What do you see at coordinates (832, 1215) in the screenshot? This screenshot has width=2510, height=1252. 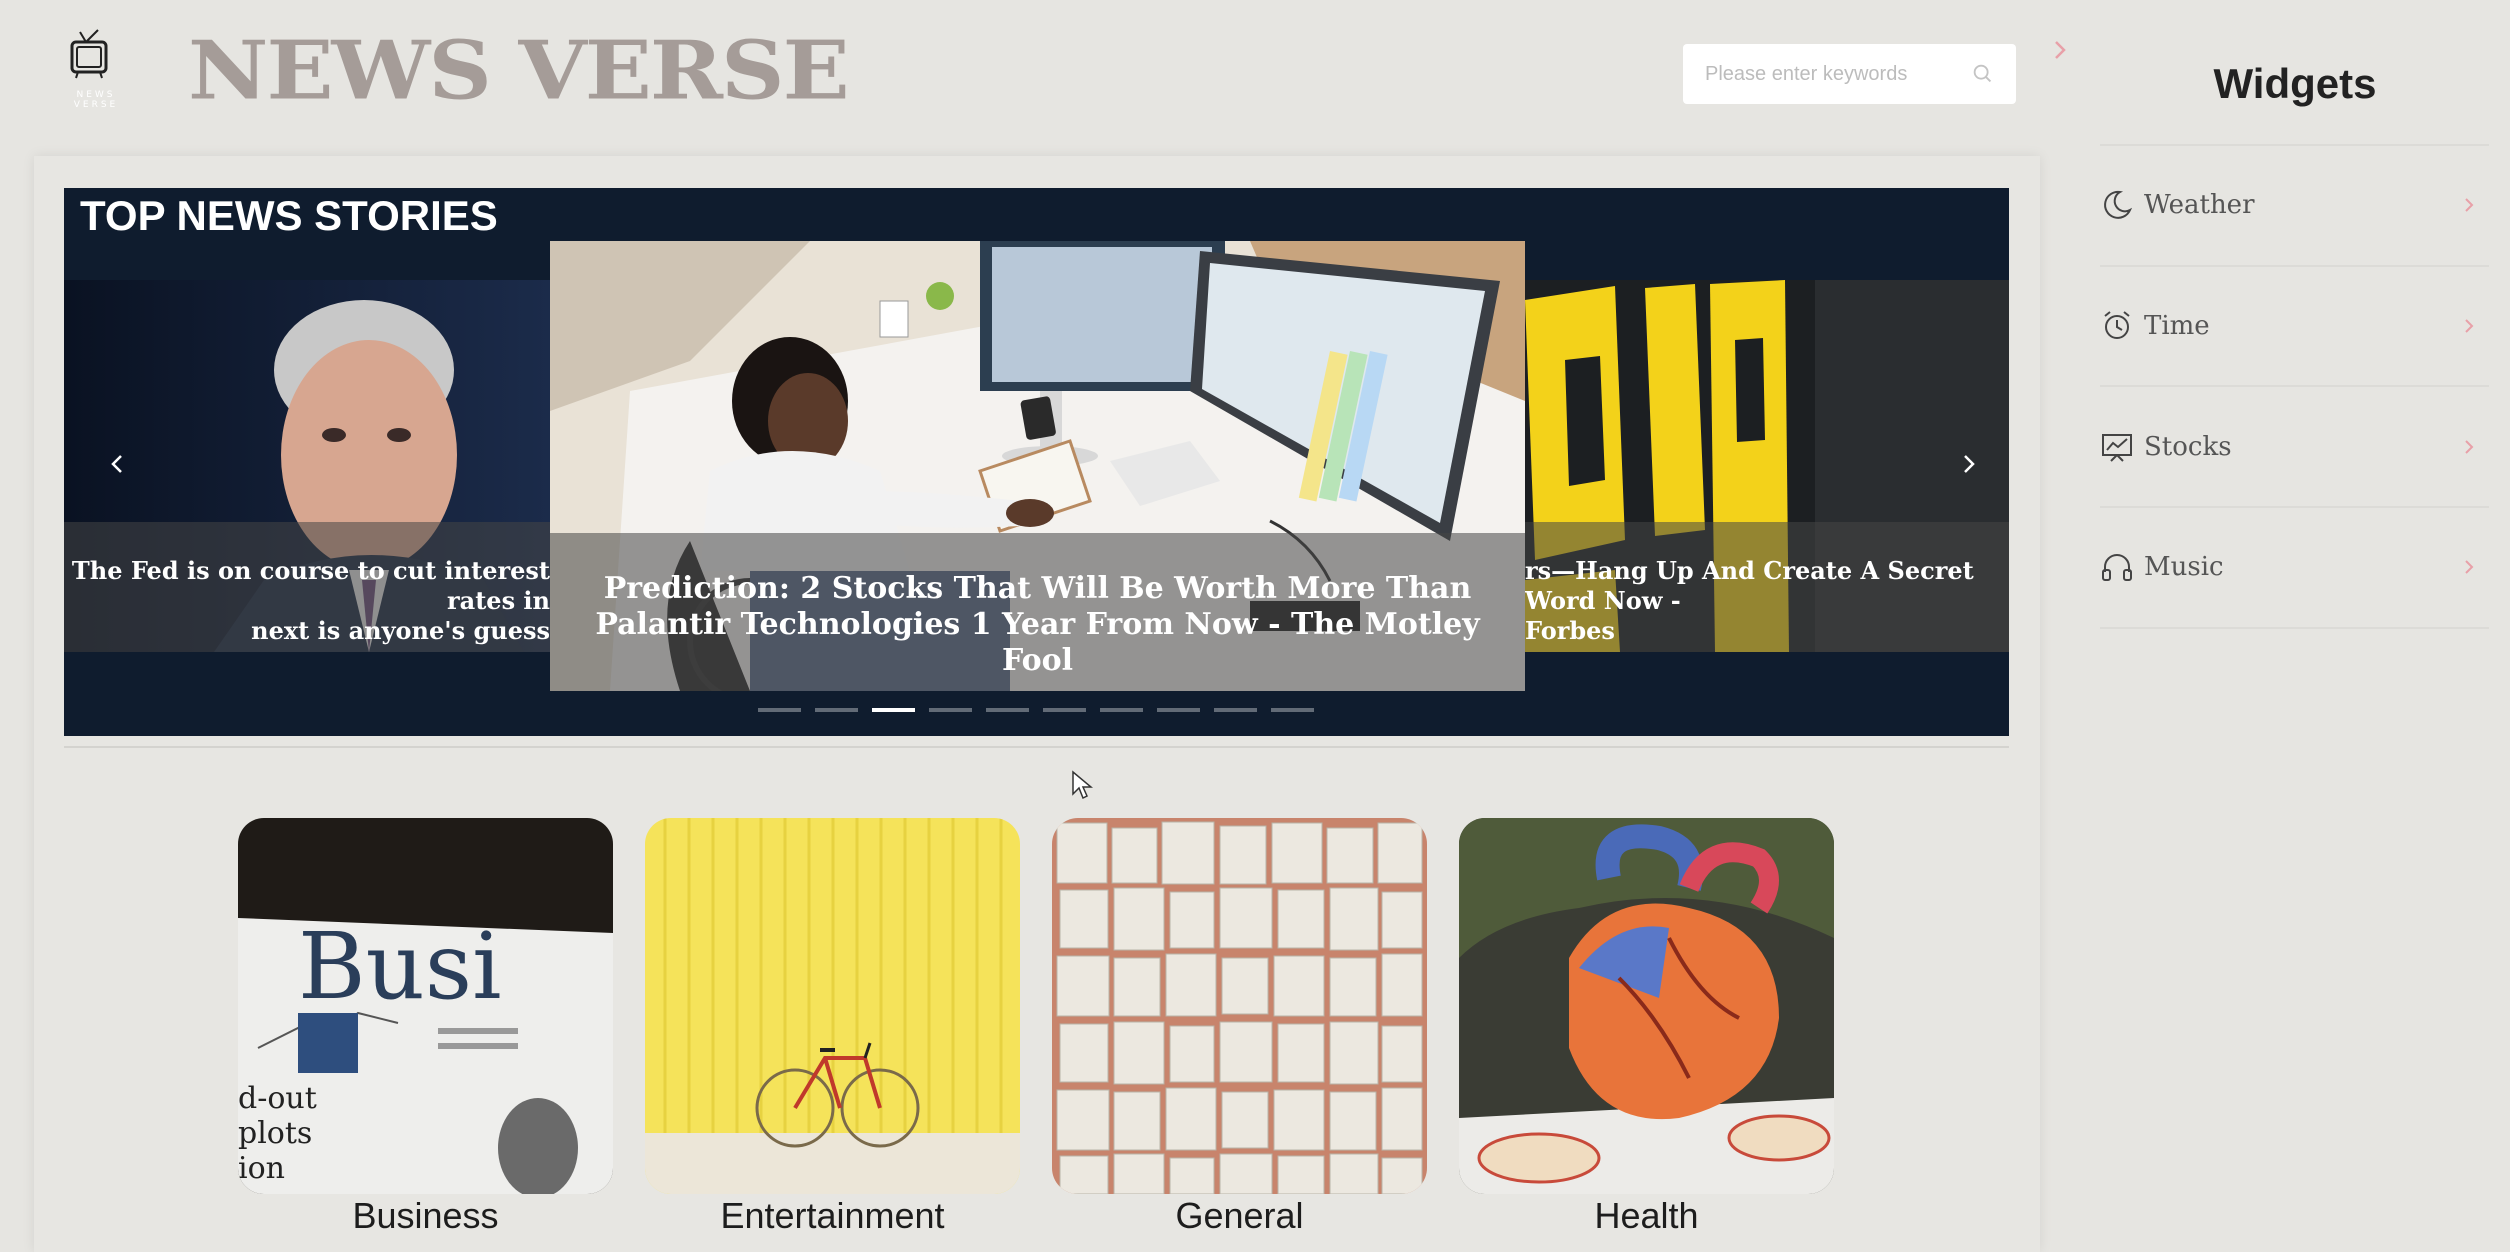 I see `category-label: Entertainment` at bounding box center [832, 1215].